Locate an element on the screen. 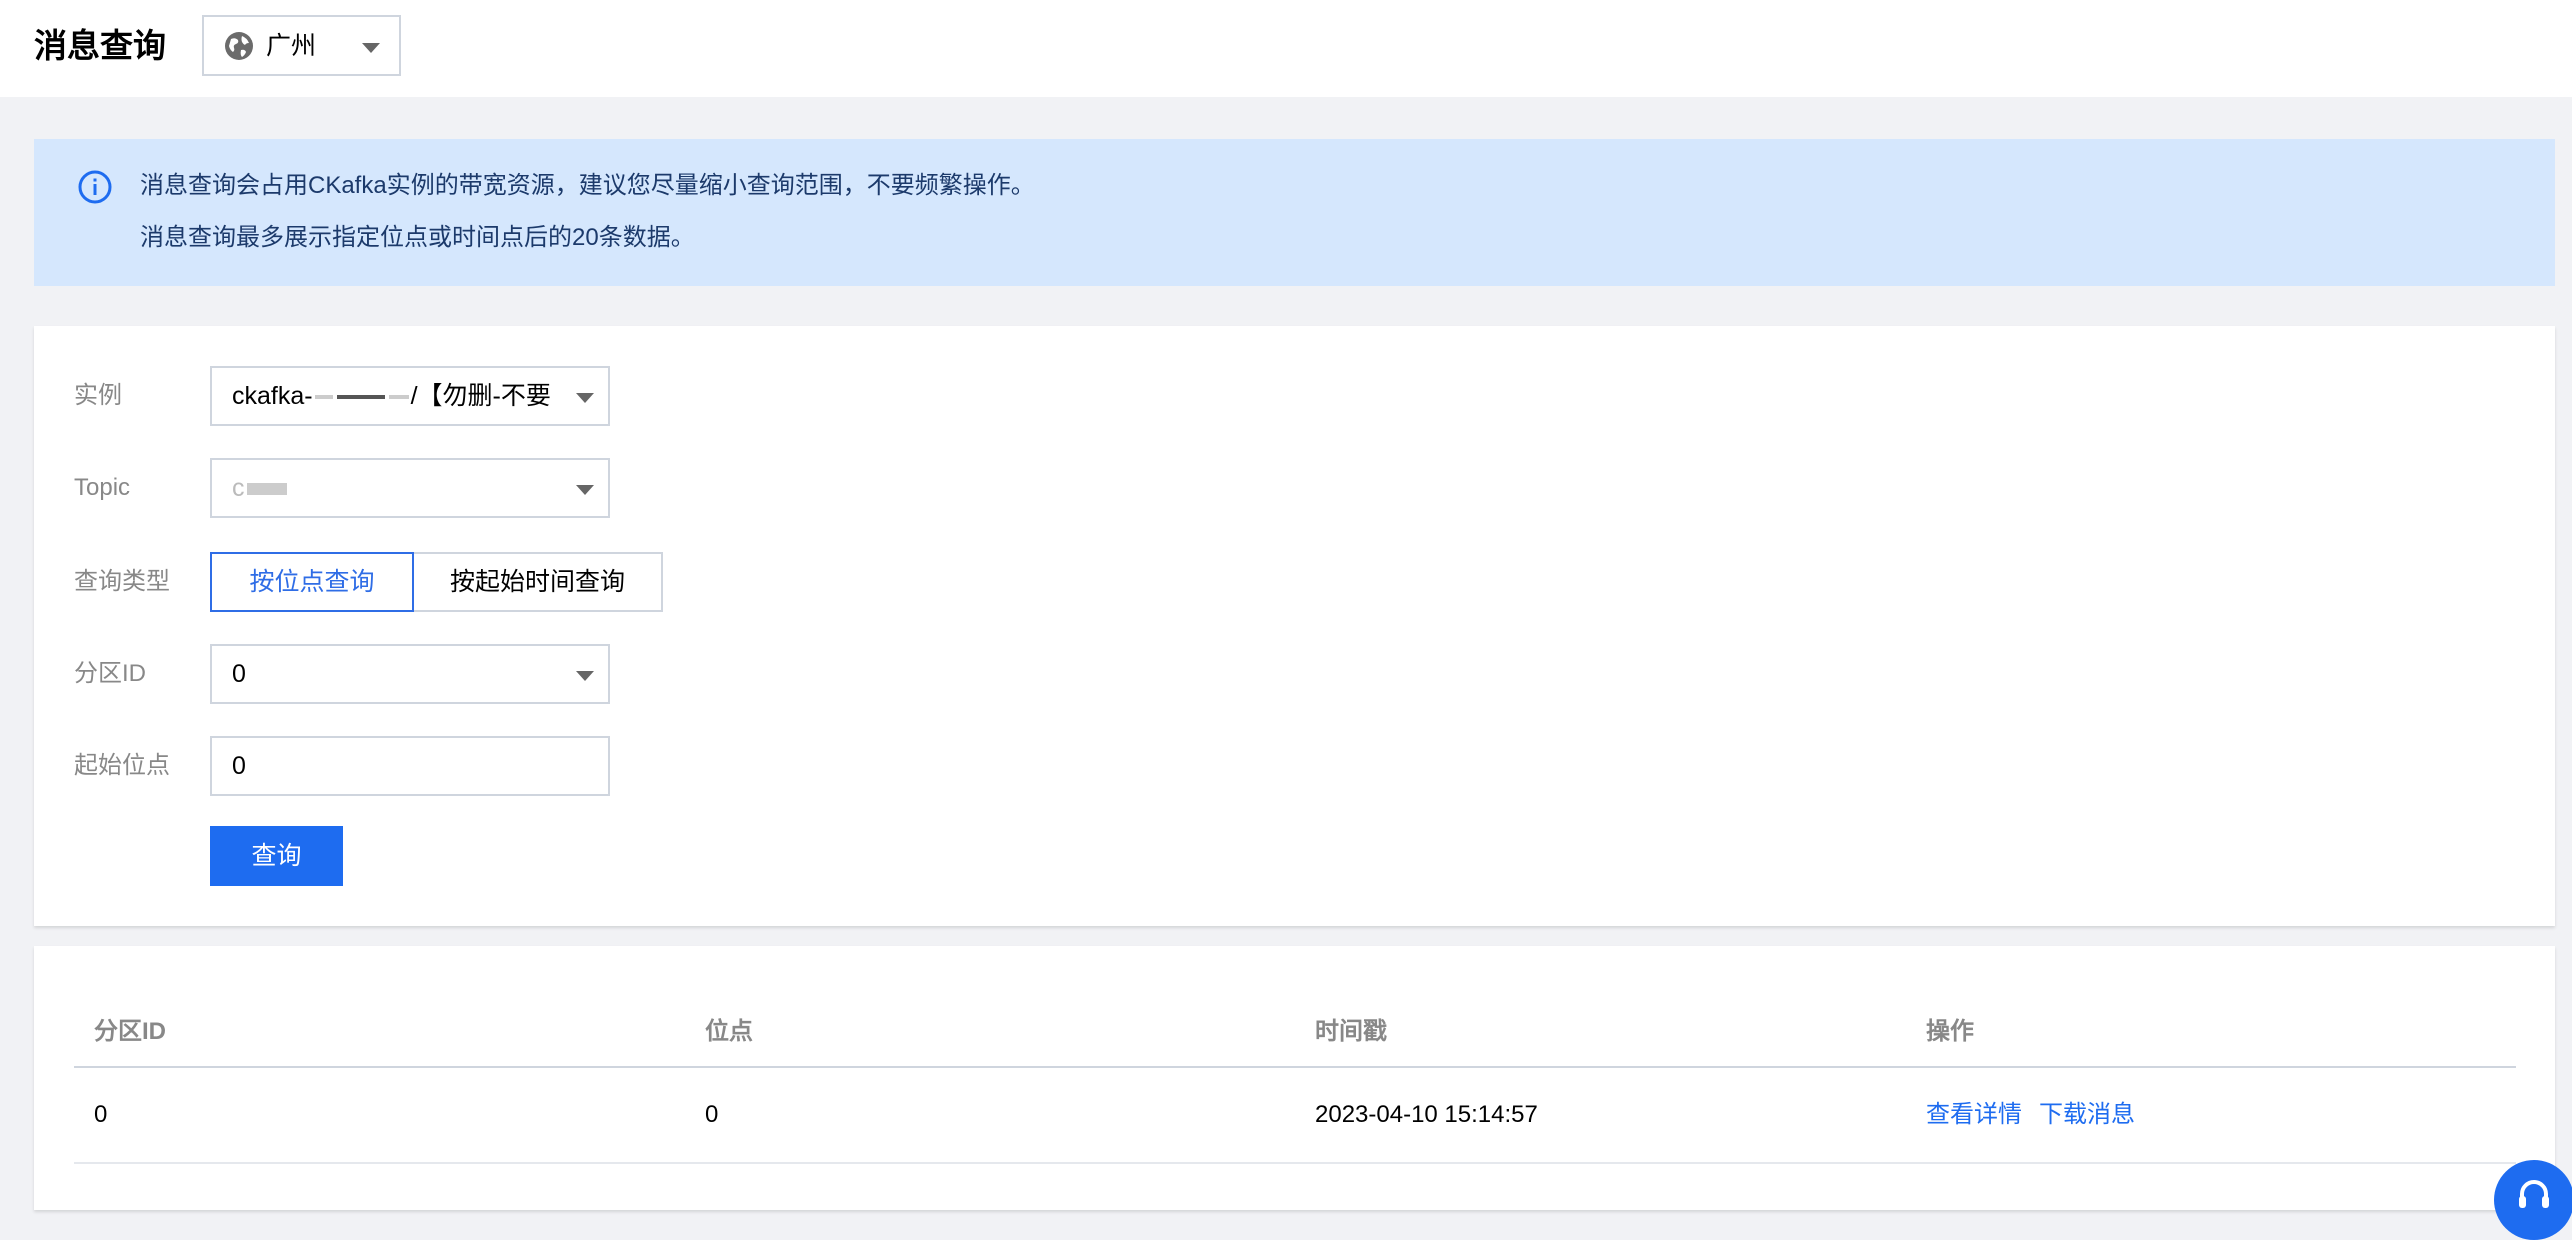 The height and width of the screenshot is (1240, 2572). query-type-by-offset: 按位点查询 is located at coordinates (312, 582).